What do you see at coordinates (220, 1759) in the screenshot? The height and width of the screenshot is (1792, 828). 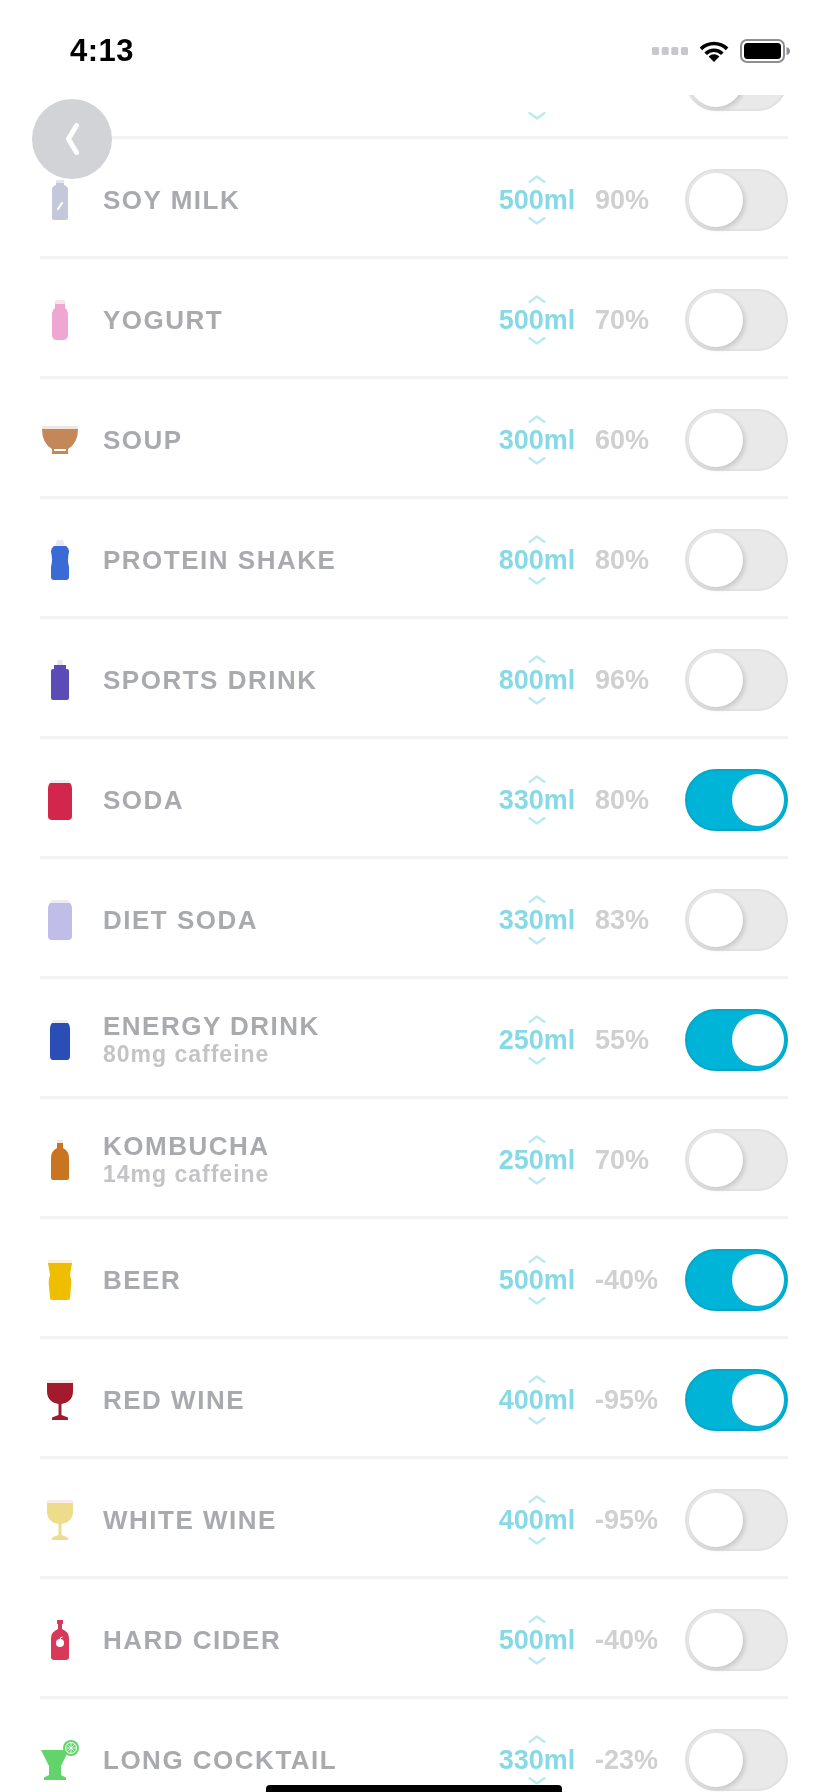 I see `drink-name: LONG COCKTAIL` at bounding box center [220, 1759].